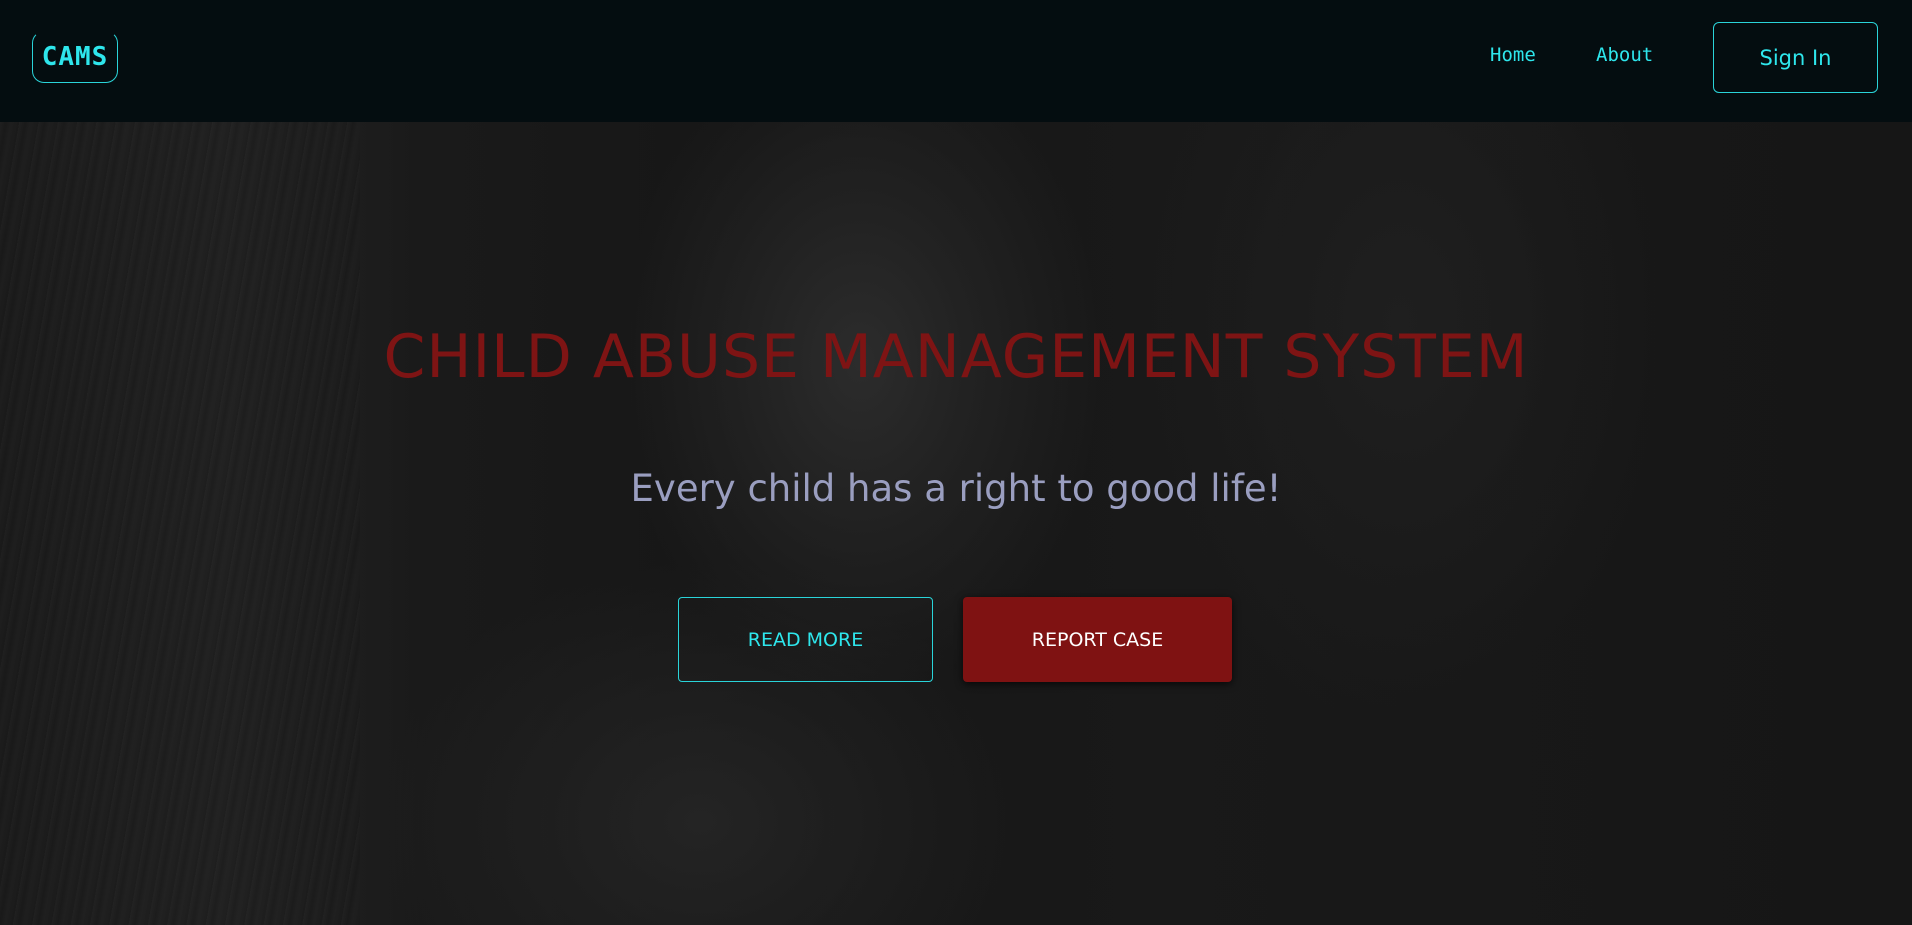 The image size is (1912, 925). I want to click on hero-subtitle: Every child has a right to good life!, so click(956, 488).